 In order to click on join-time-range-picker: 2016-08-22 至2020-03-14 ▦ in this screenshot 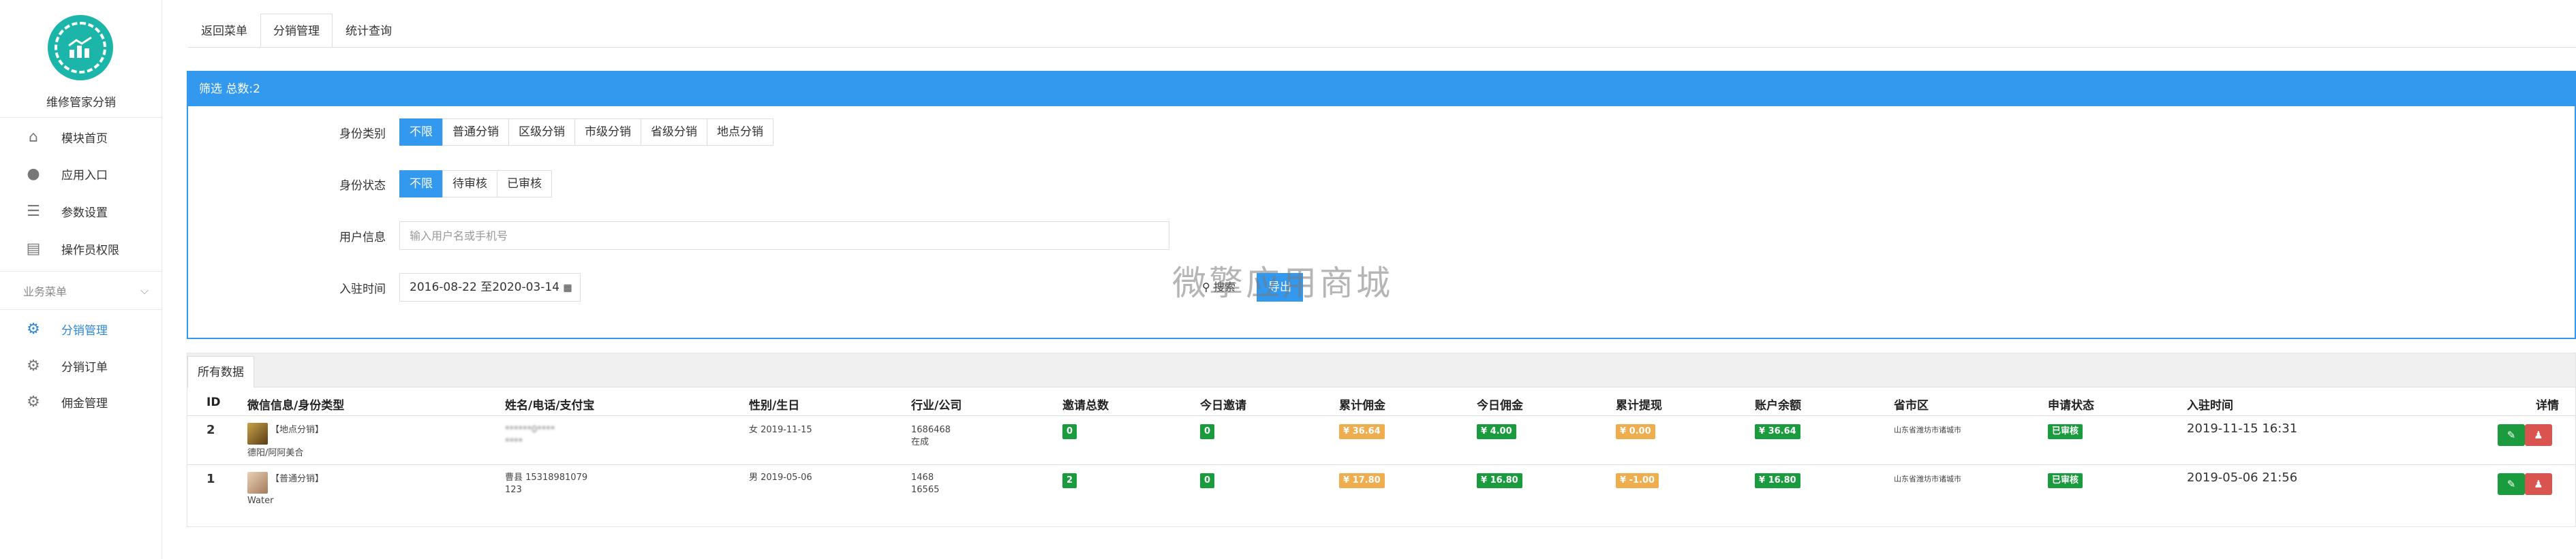, I will do `click(490, 287)`.